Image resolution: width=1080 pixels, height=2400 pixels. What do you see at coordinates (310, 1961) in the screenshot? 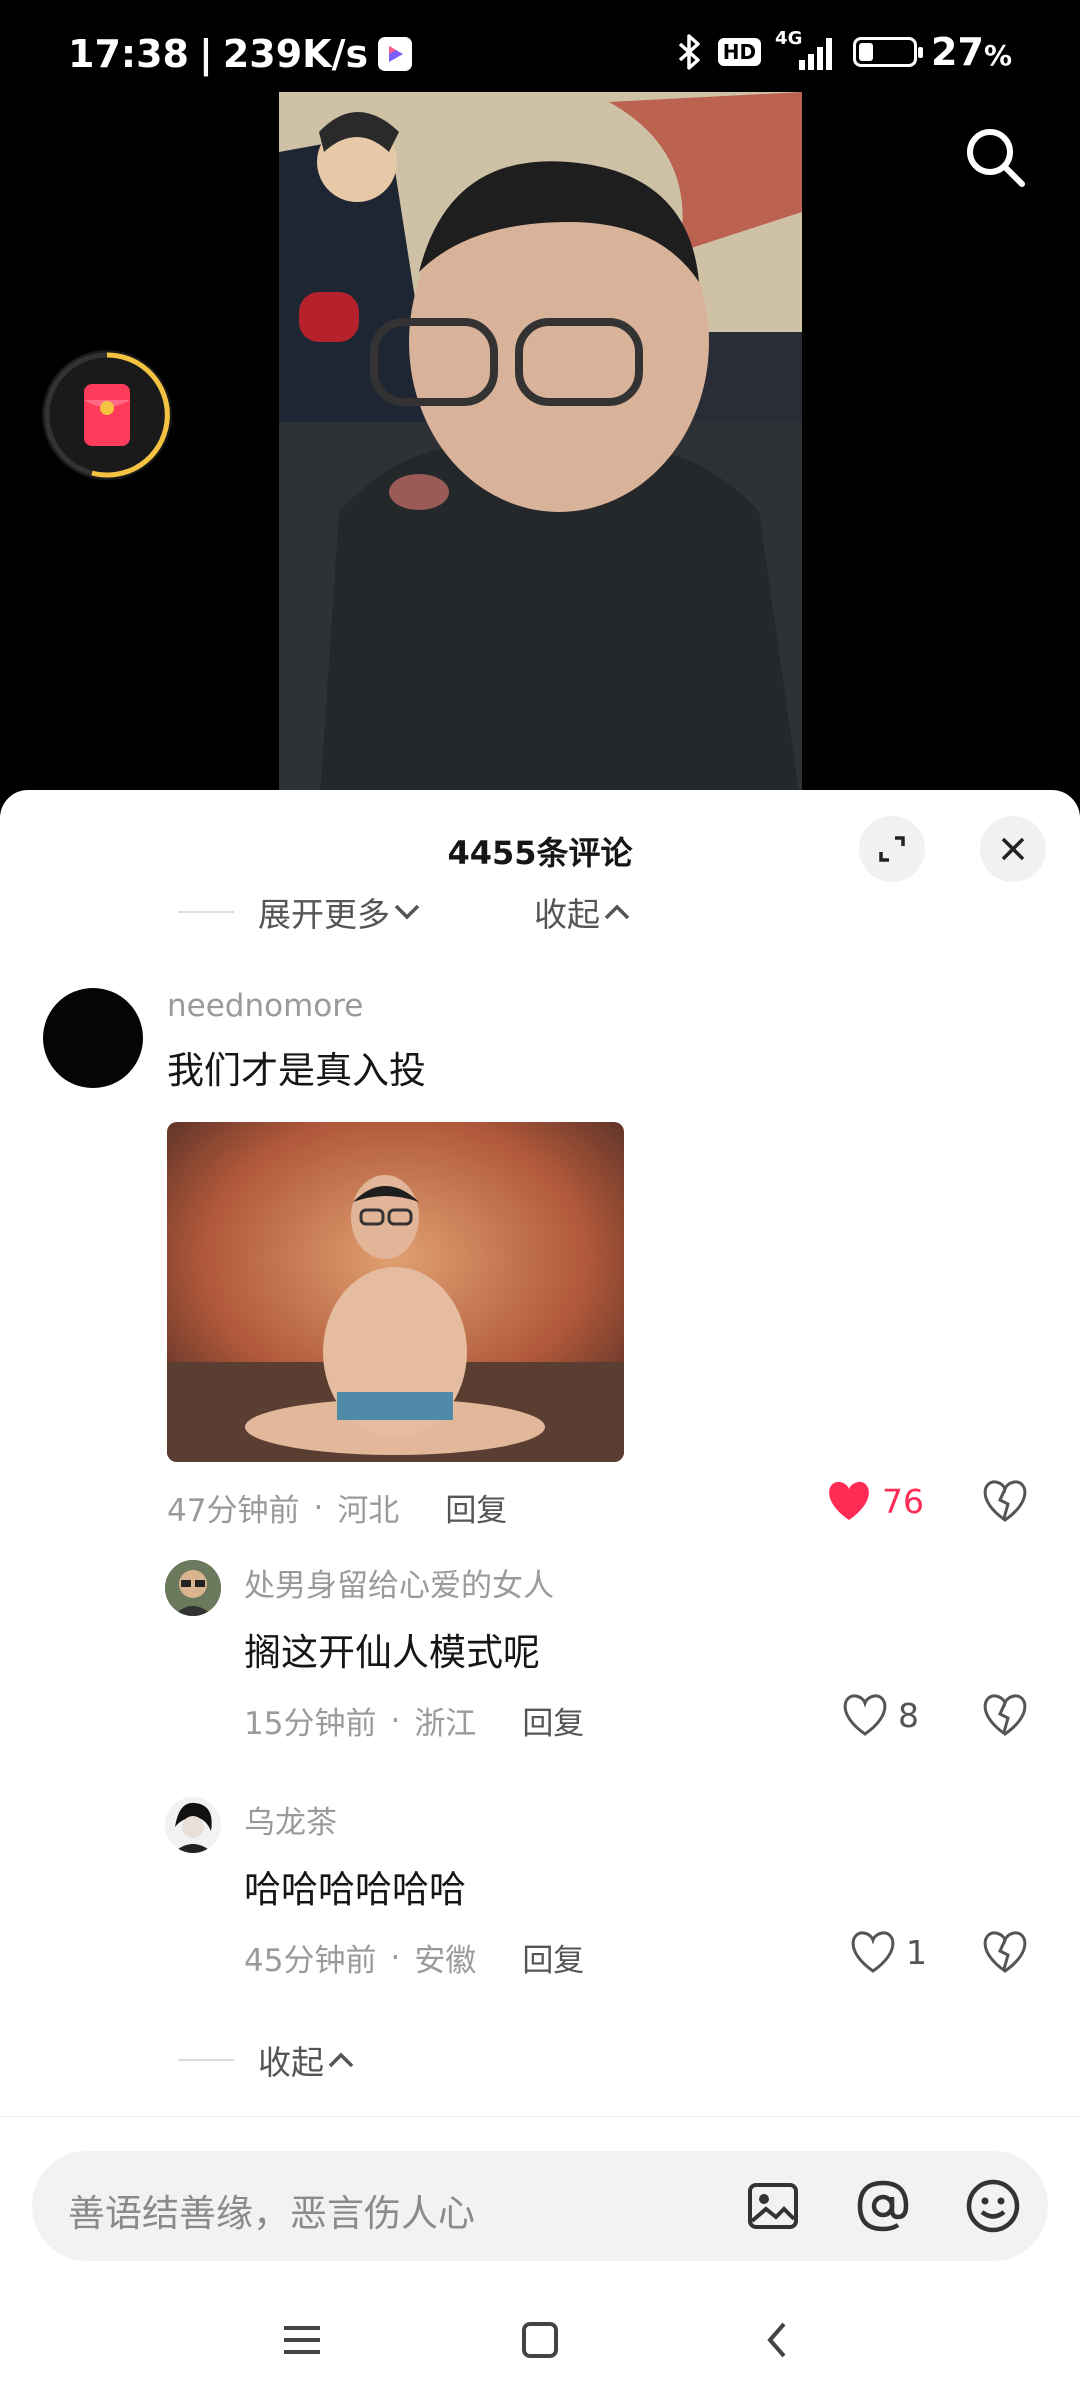
I see `reply-time: 45分钟前` at bounding box center [310, 1961].